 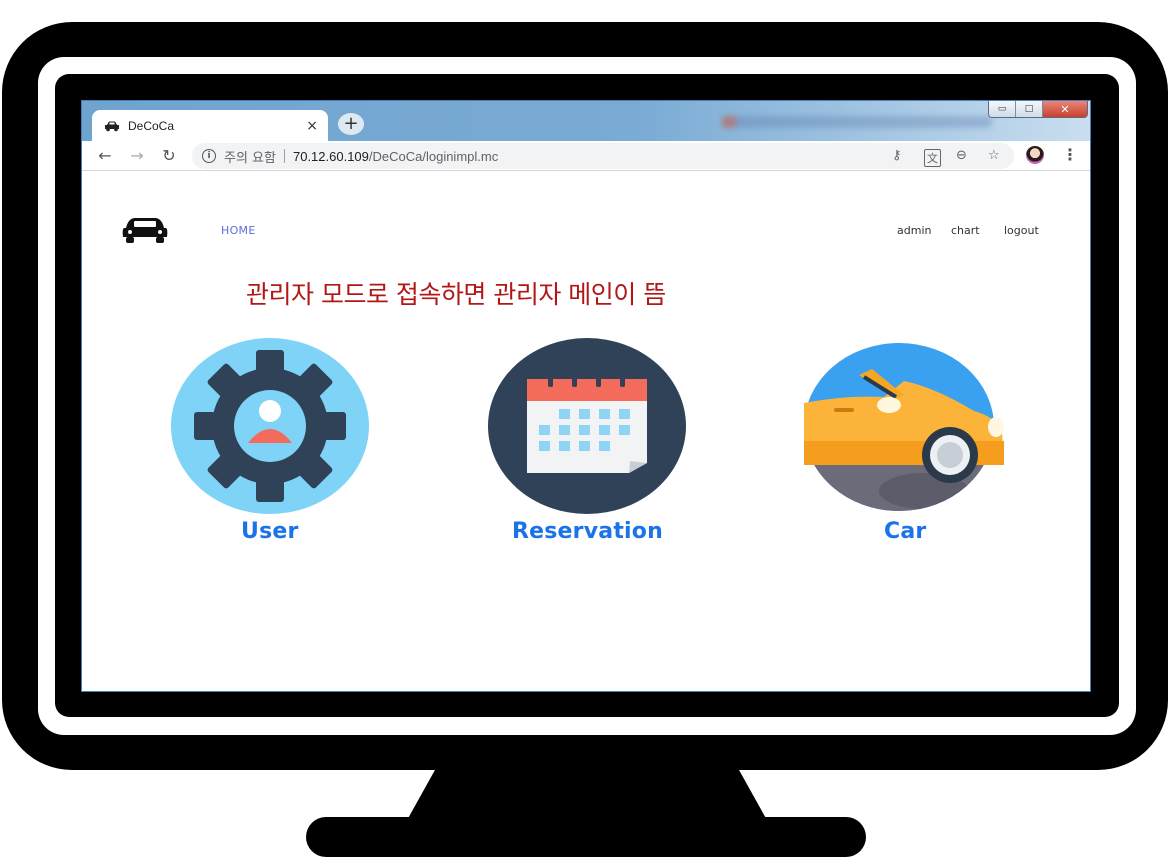 I want to click on site-header: HOME admin chart logout, so click(x=586, y=208).